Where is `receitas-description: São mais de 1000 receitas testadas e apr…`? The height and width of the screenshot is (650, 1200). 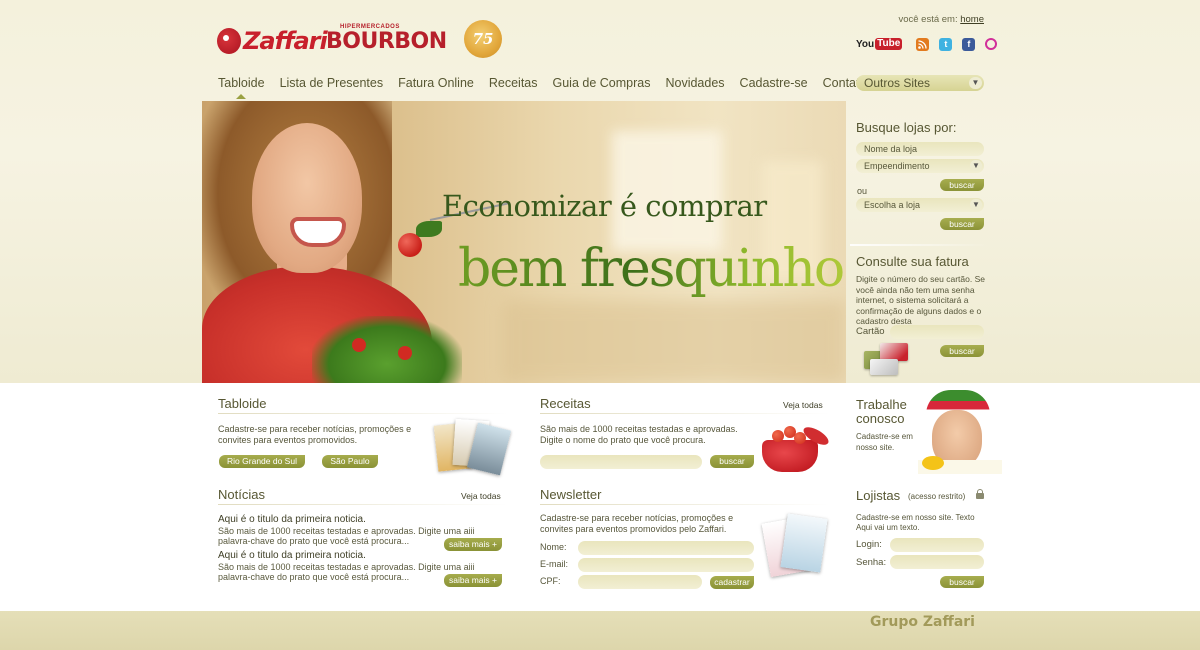
receitas-description: São mais de 1000 receitas testadas e apr… is located at coordinates (639, 434).